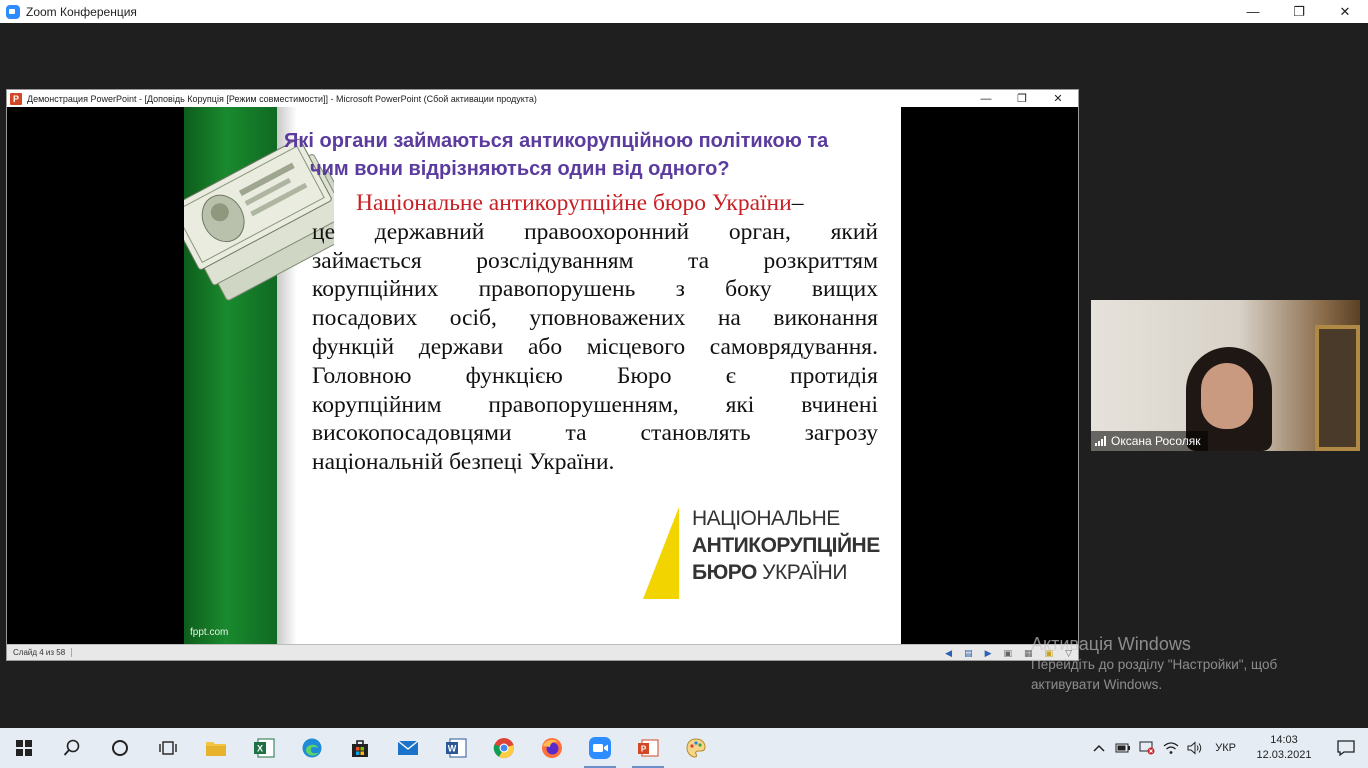 This screenshot has height=768, width=1368. I want to click on firefox-icon, so click(552, 748).